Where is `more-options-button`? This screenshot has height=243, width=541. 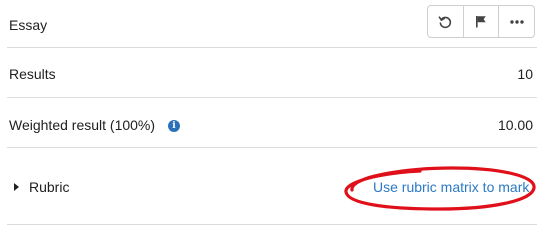 more-options-button is located at coordinates (516, 21).